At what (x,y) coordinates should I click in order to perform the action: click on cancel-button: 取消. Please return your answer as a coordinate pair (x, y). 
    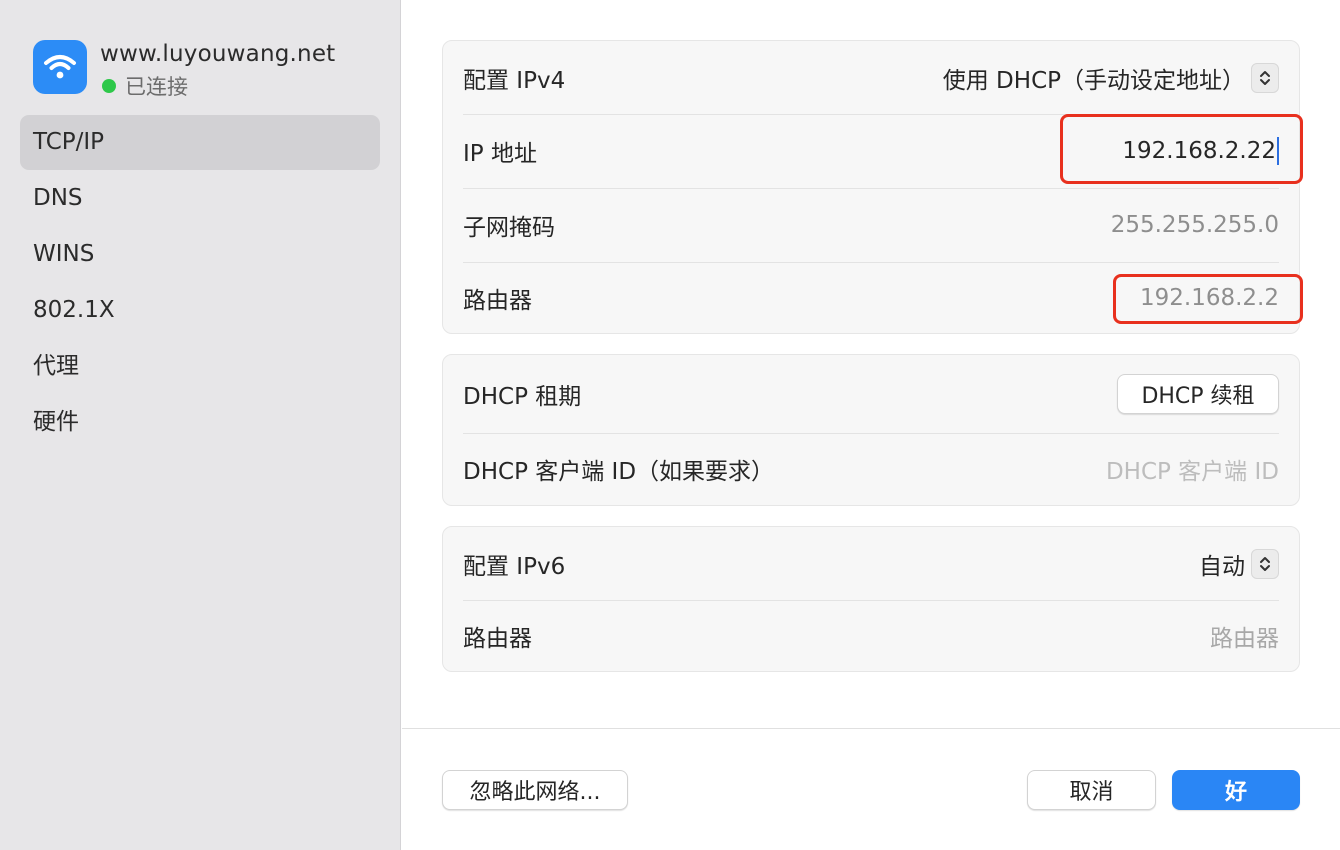
    Looking at the image, I should click on (1091, 790).